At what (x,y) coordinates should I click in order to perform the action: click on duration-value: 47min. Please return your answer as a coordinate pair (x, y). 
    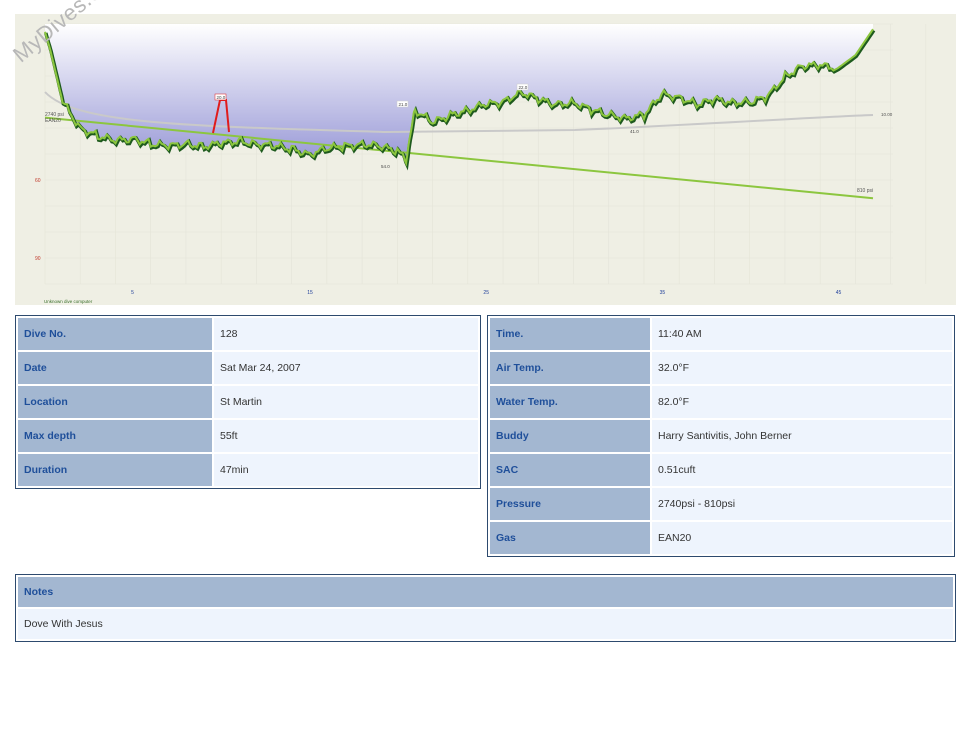
    Looking at the image, I should click on (346, 470).